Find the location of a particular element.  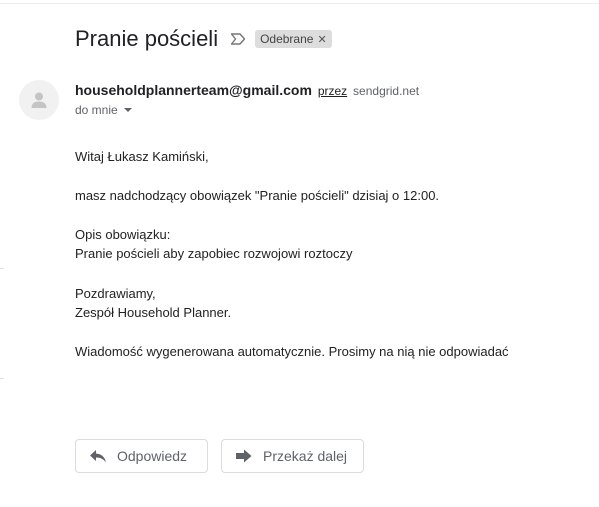

person-icon is located at coordinates (39, 100).